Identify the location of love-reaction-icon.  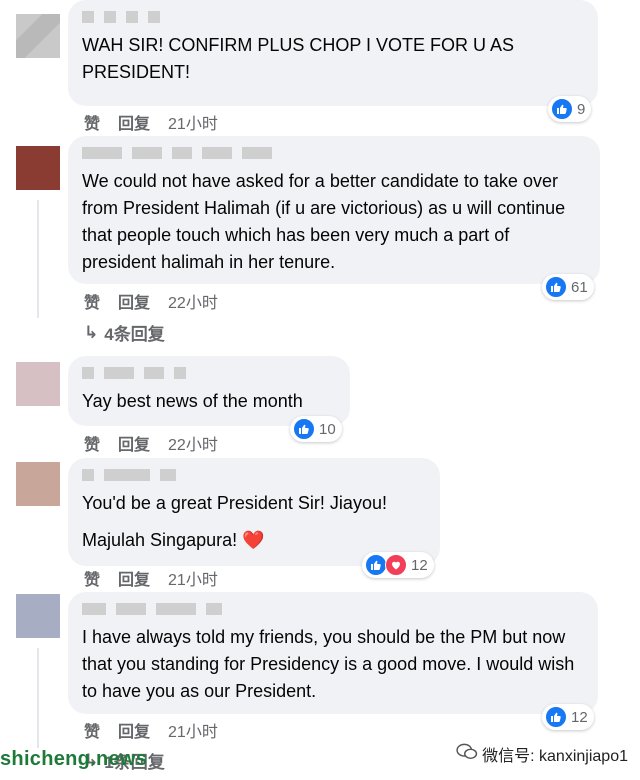
(396, 565).